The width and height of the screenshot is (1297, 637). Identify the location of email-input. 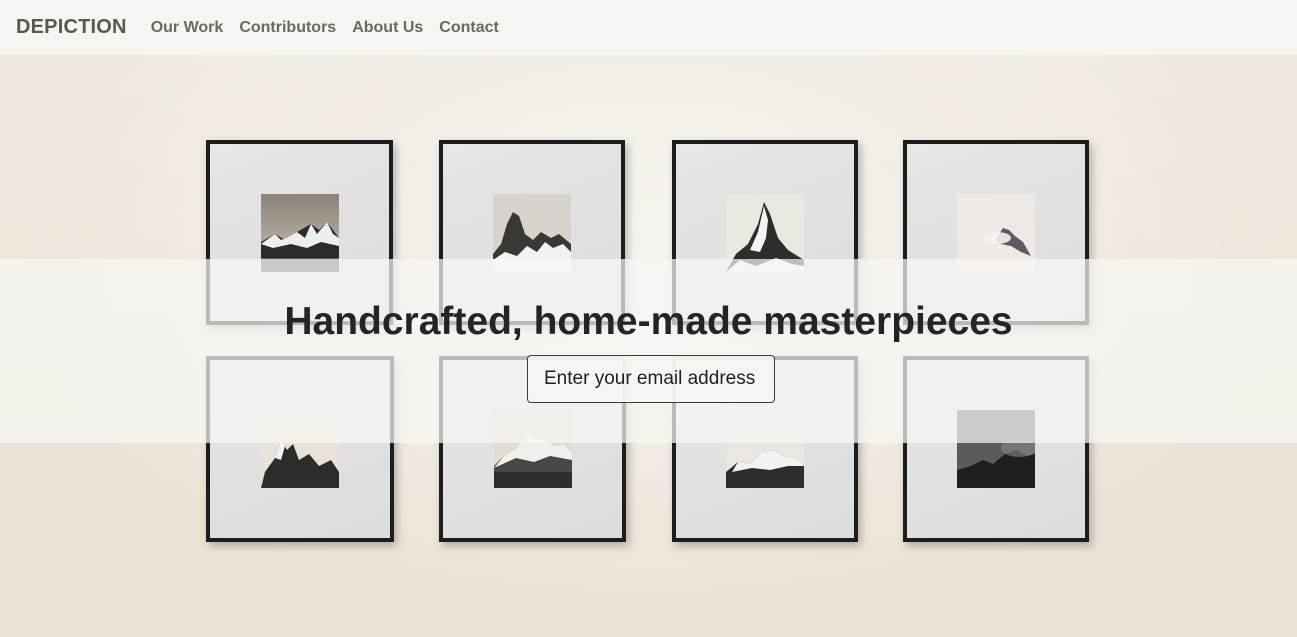
(651, 379).